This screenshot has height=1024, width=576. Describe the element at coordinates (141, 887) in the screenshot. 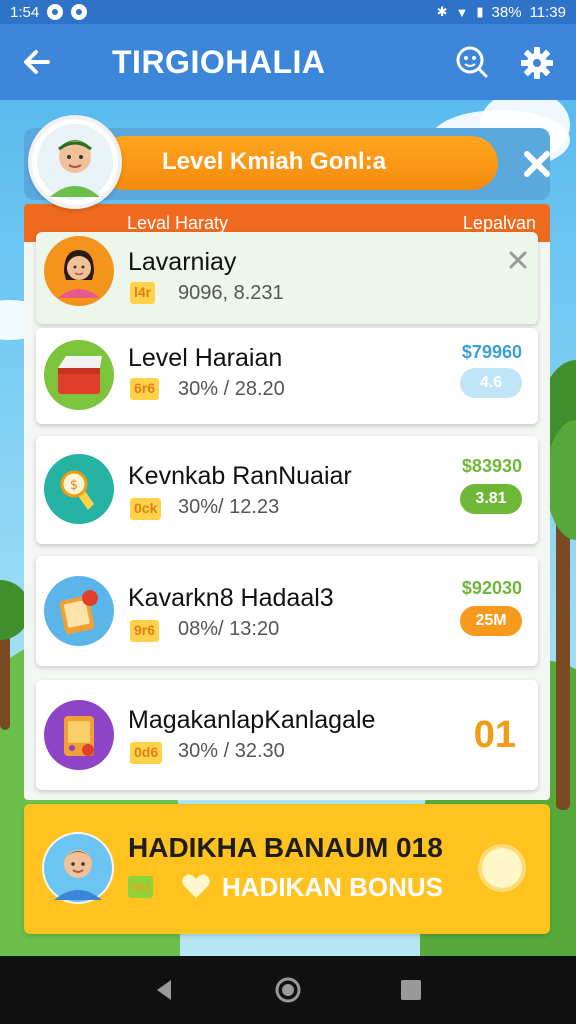

I see `bonus-badge: uu` at that location.